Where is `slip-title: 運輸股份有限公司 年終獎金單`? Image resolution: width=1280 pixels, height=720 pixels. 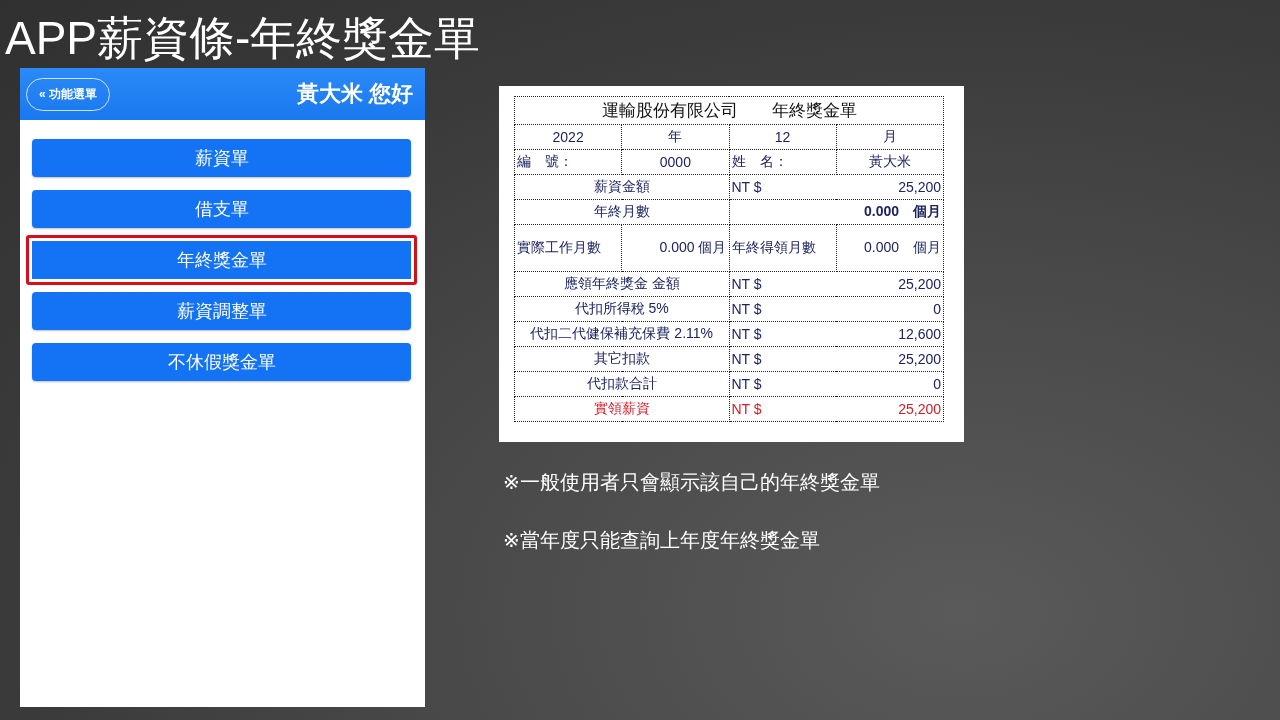
slip-title: 運輸股份有限公司 年終獎金單 is located at coordinates (729, 110).